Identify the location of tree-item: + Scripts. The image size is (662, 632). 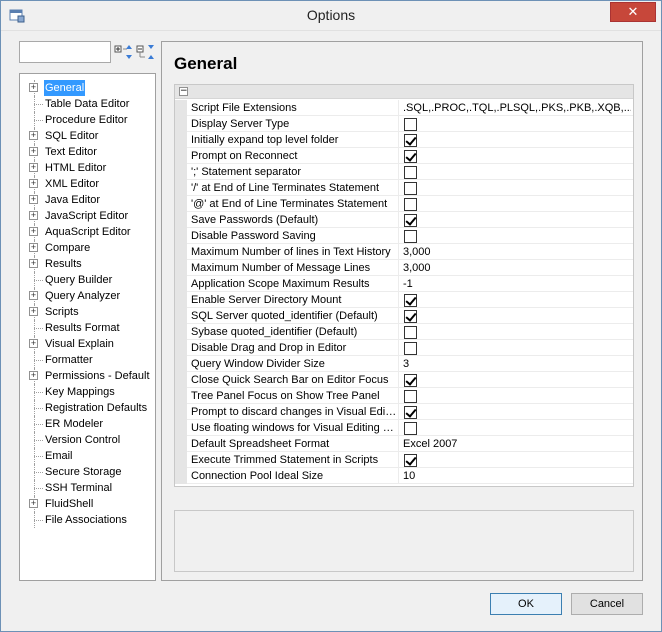
(87, 312).